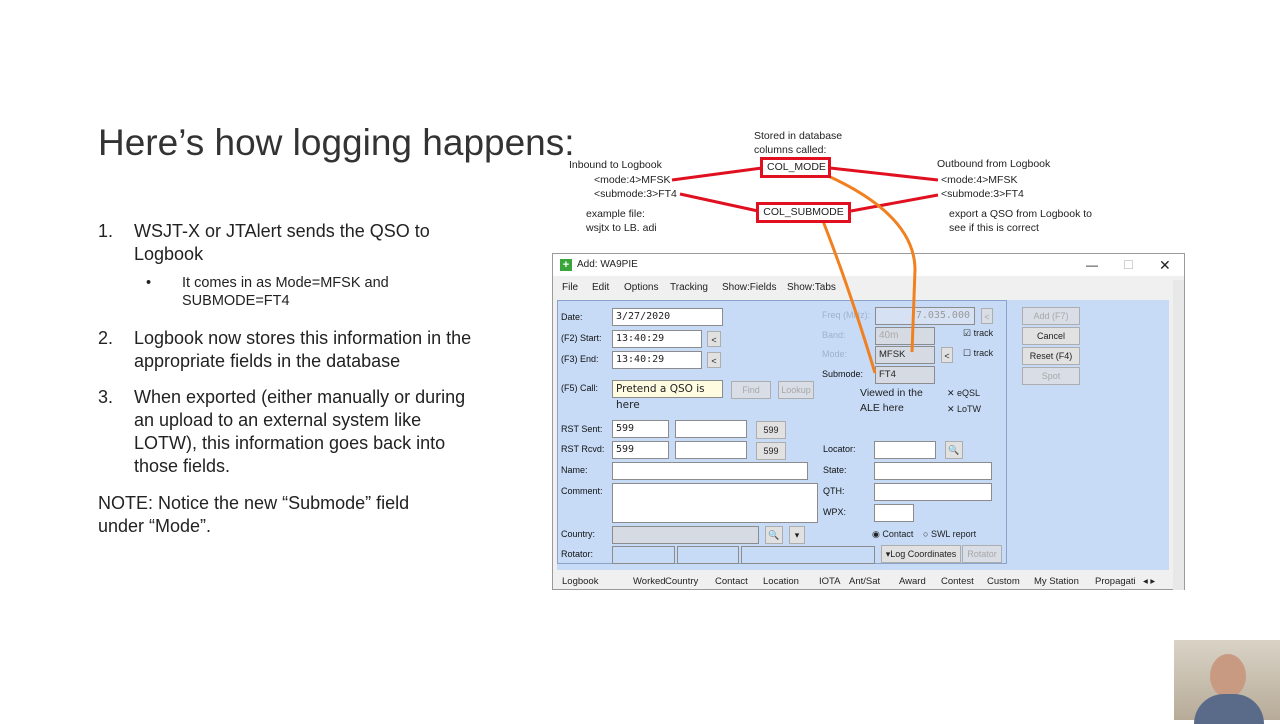 The height and width of the screenshot is (724, 1280). What do you see at coordinates (803, 212) in the screenshot?
I see `col-submode-box: COL_SUBMODE` at bounding box center [803, 212].